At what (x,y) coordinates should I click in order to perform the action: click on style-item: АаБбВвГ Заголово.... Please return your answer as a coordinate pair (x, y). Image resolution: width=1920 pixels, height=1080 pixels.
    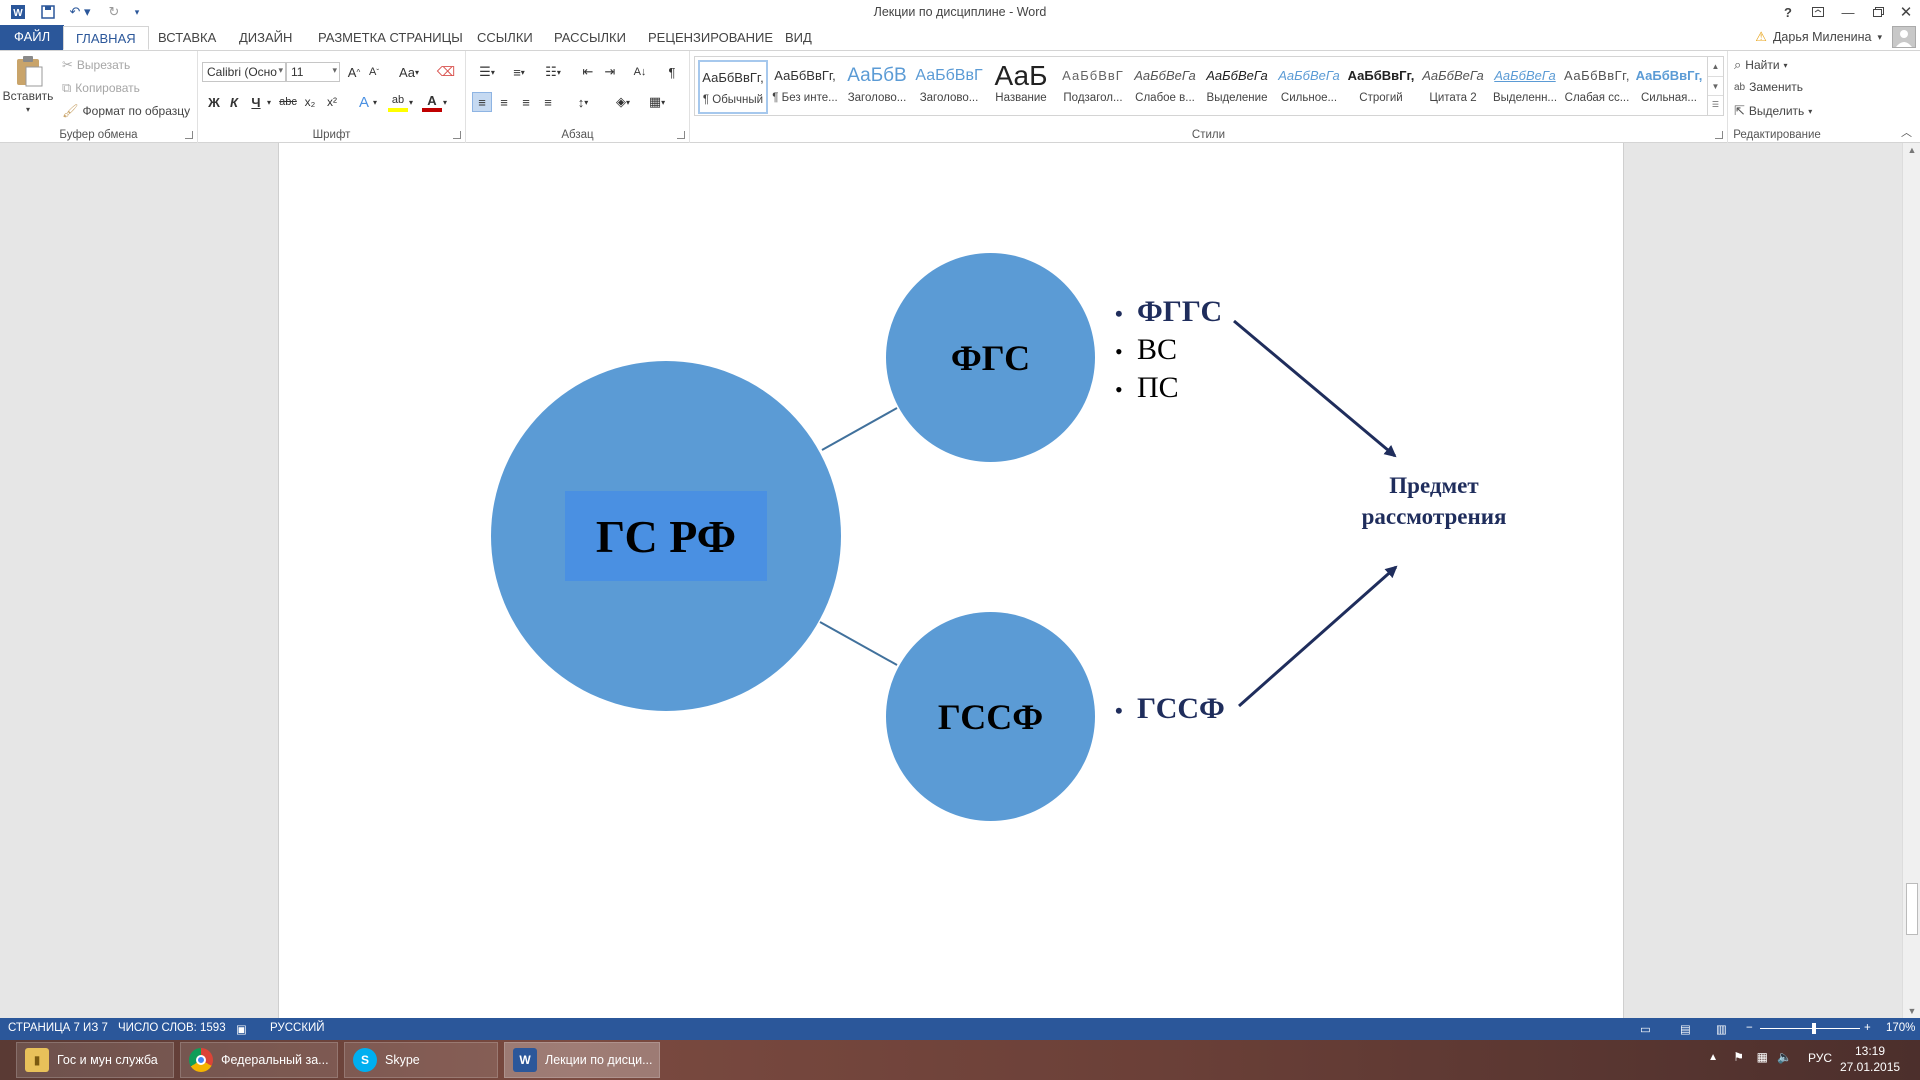
    Looking at the image, I should click on (949, 87).